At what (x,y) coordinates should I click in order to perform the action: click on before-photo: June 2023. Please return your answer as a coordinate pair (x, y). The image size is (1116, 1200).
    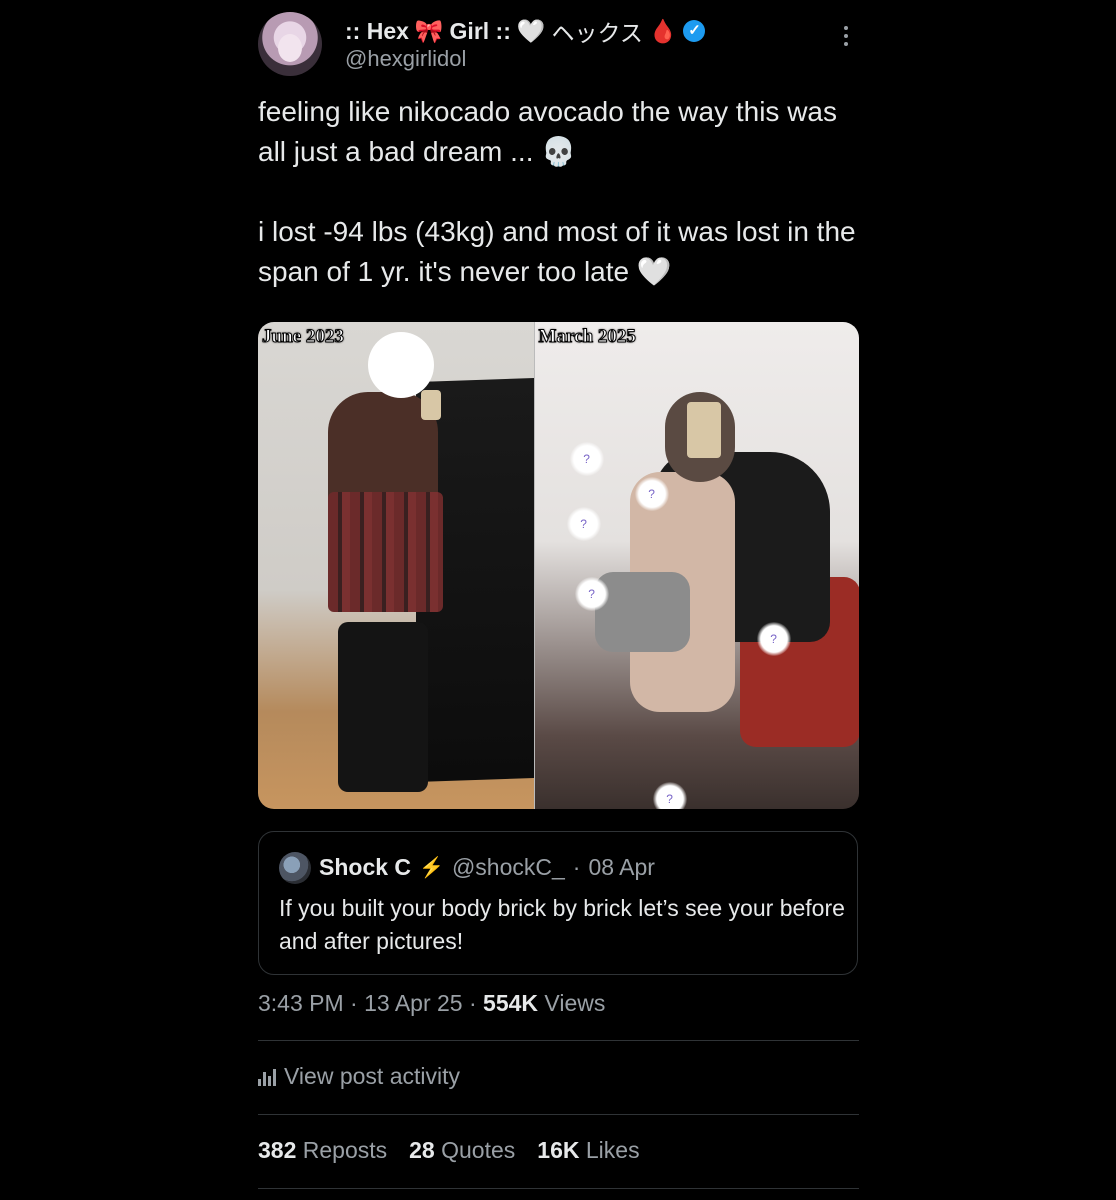
    Looking at the image, I should click on (396, 565).